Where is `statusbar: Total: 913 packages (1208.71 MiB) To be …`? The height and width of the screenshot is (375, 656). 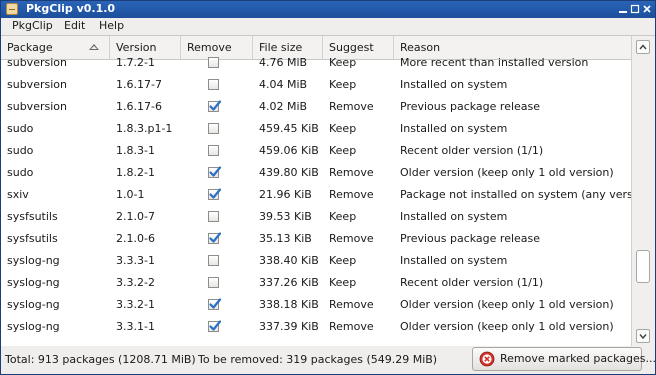 statusbar: Total: 913 packages (1208.71 MiB) To be … is located at coordinates (328, 360).